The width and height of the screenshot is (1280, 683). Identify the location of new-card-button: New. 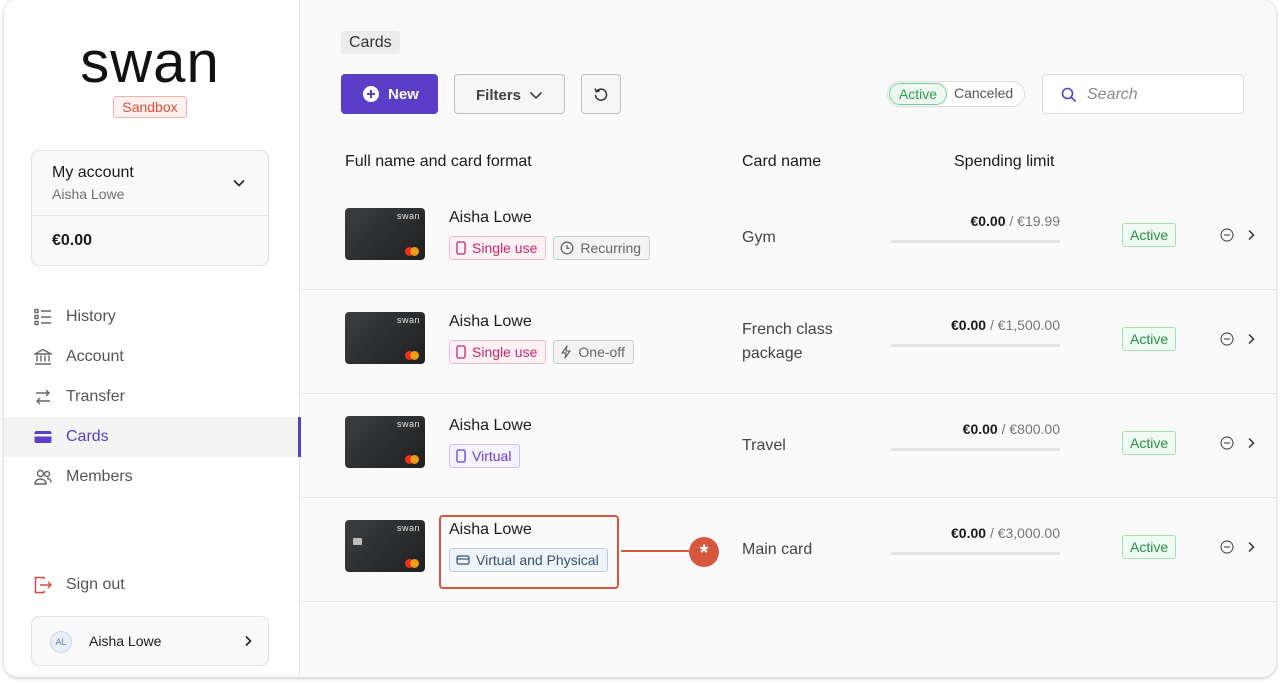
(389, 94).